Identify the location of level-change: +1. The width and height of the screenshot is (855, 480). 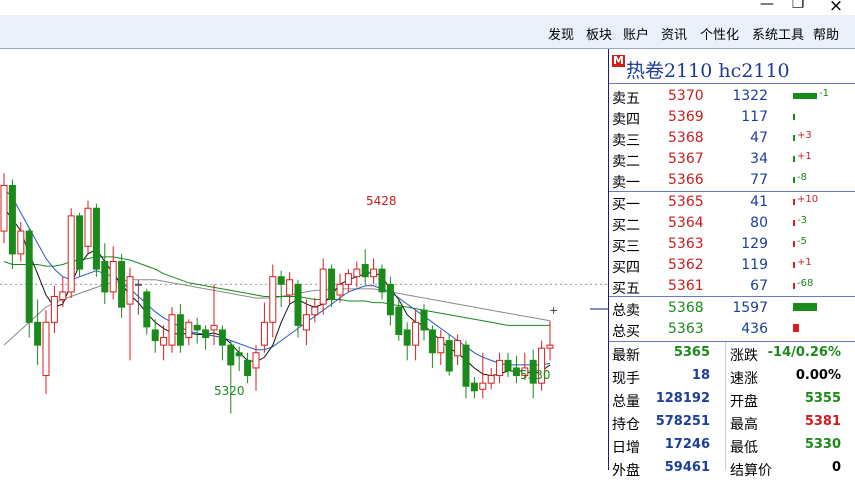
(804, 156).